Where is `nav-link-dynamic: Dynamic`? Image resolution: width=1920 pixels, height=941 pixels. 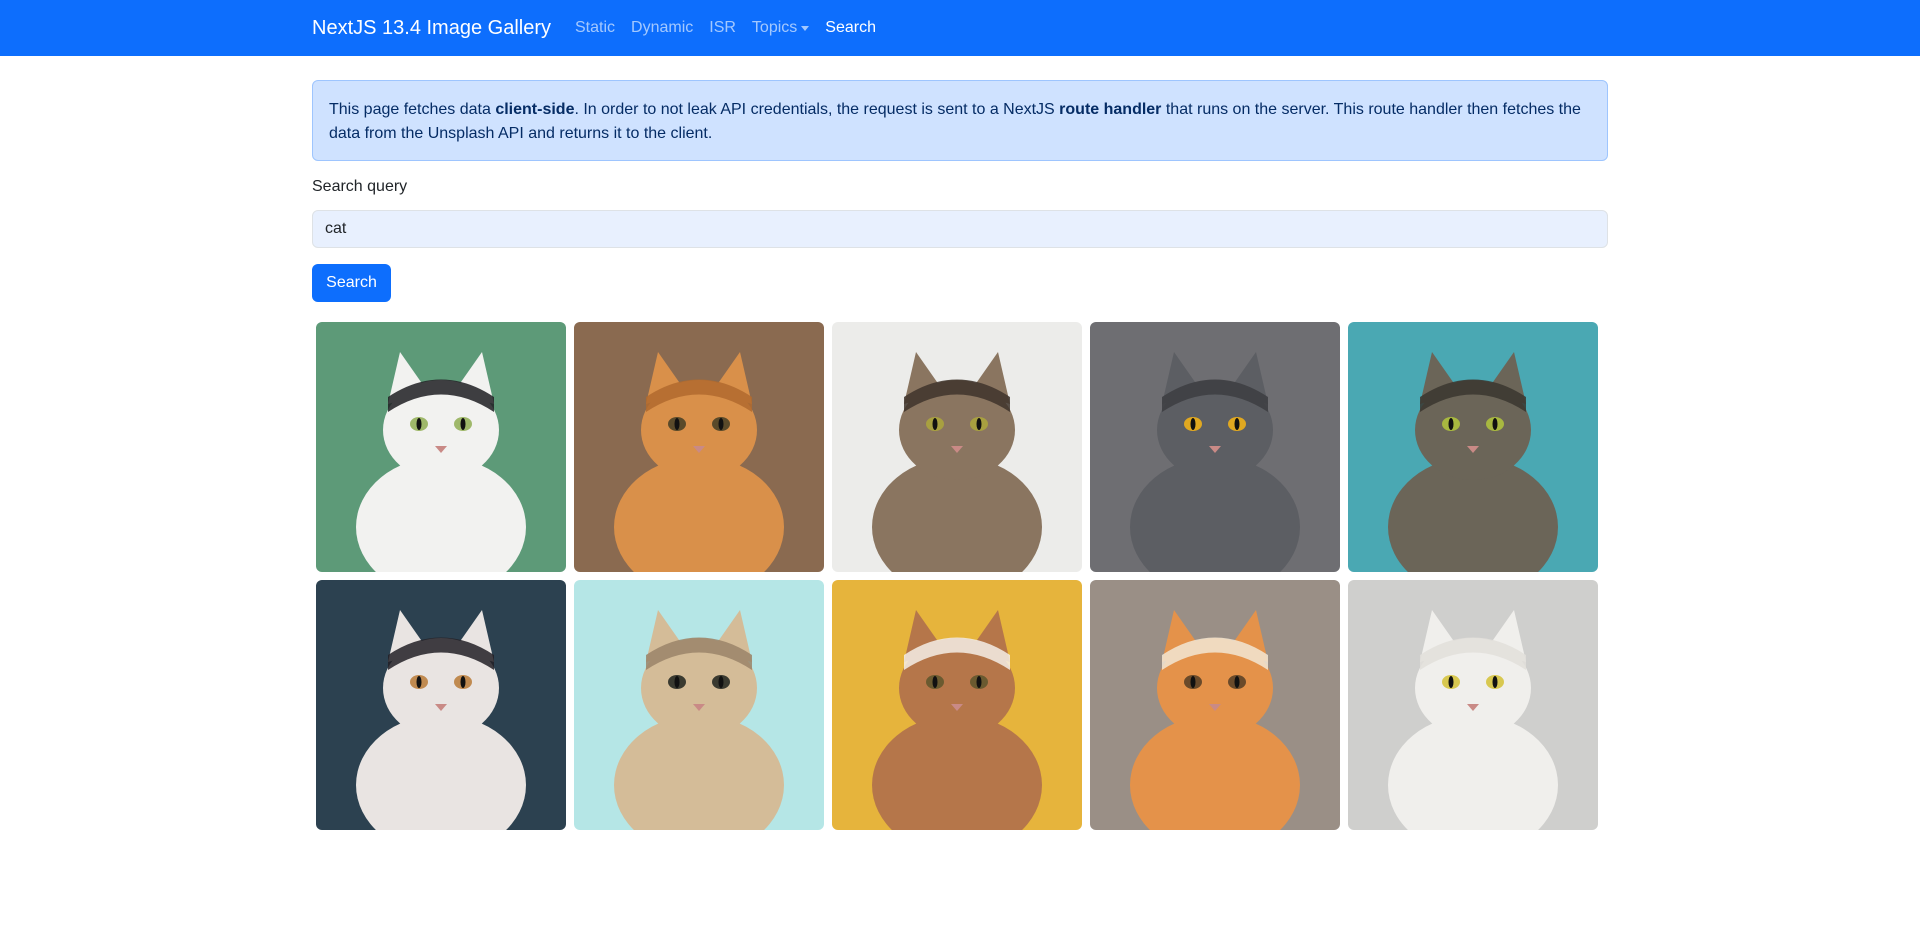 nav-link-dynamic: Dynamic is located at coordinates (662, 28).